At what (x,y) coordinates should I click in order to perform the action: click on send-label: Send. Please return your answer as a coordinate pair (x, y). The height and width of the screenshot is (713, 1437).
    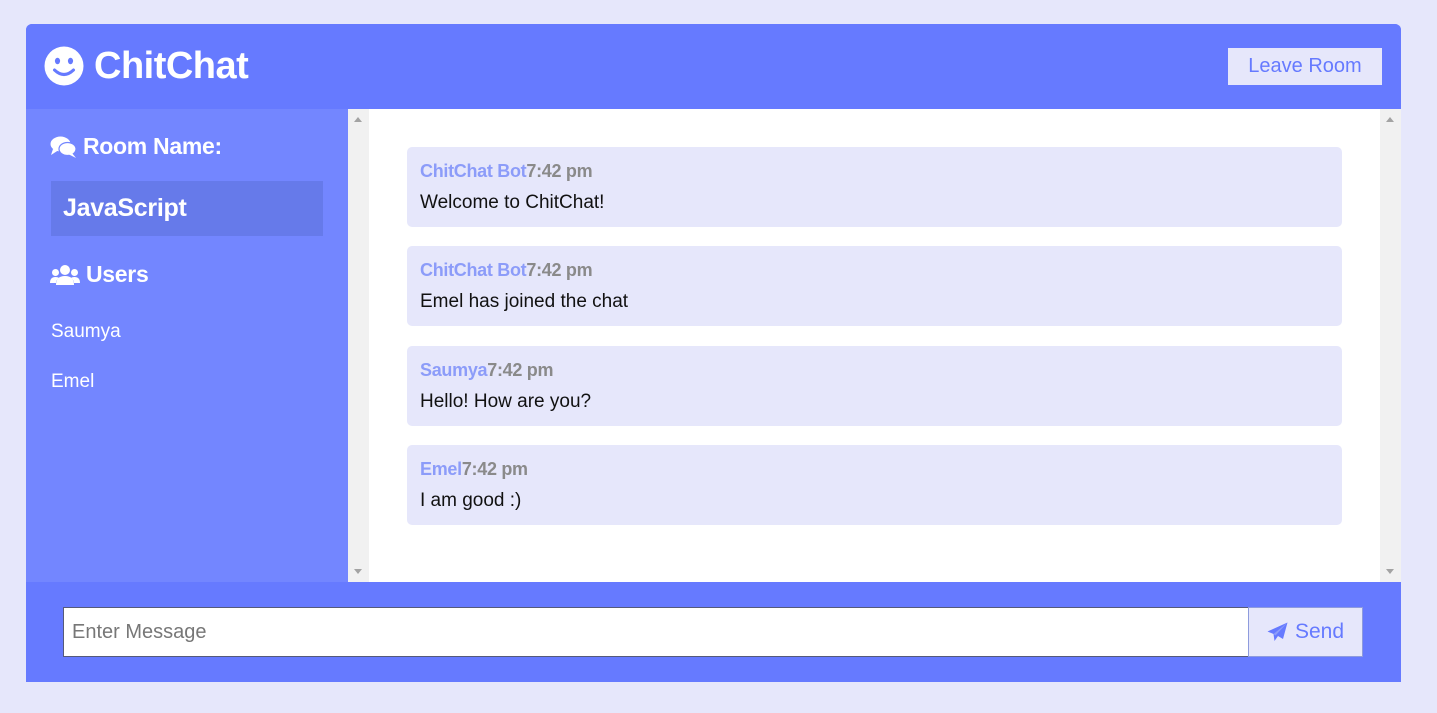
    Looking at the image, I should click on (1319, 631).